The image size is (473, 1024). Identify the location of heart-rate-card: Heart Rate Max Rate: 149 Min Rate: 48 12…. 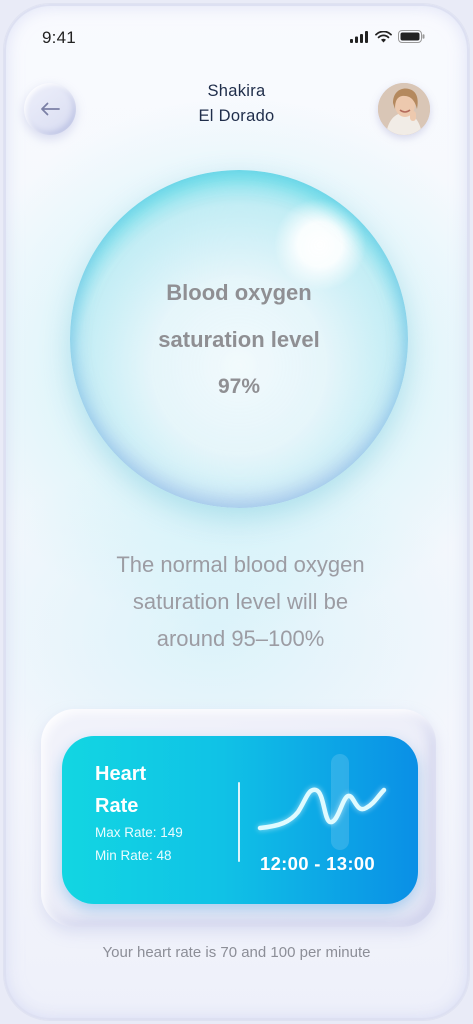
(240, 820).